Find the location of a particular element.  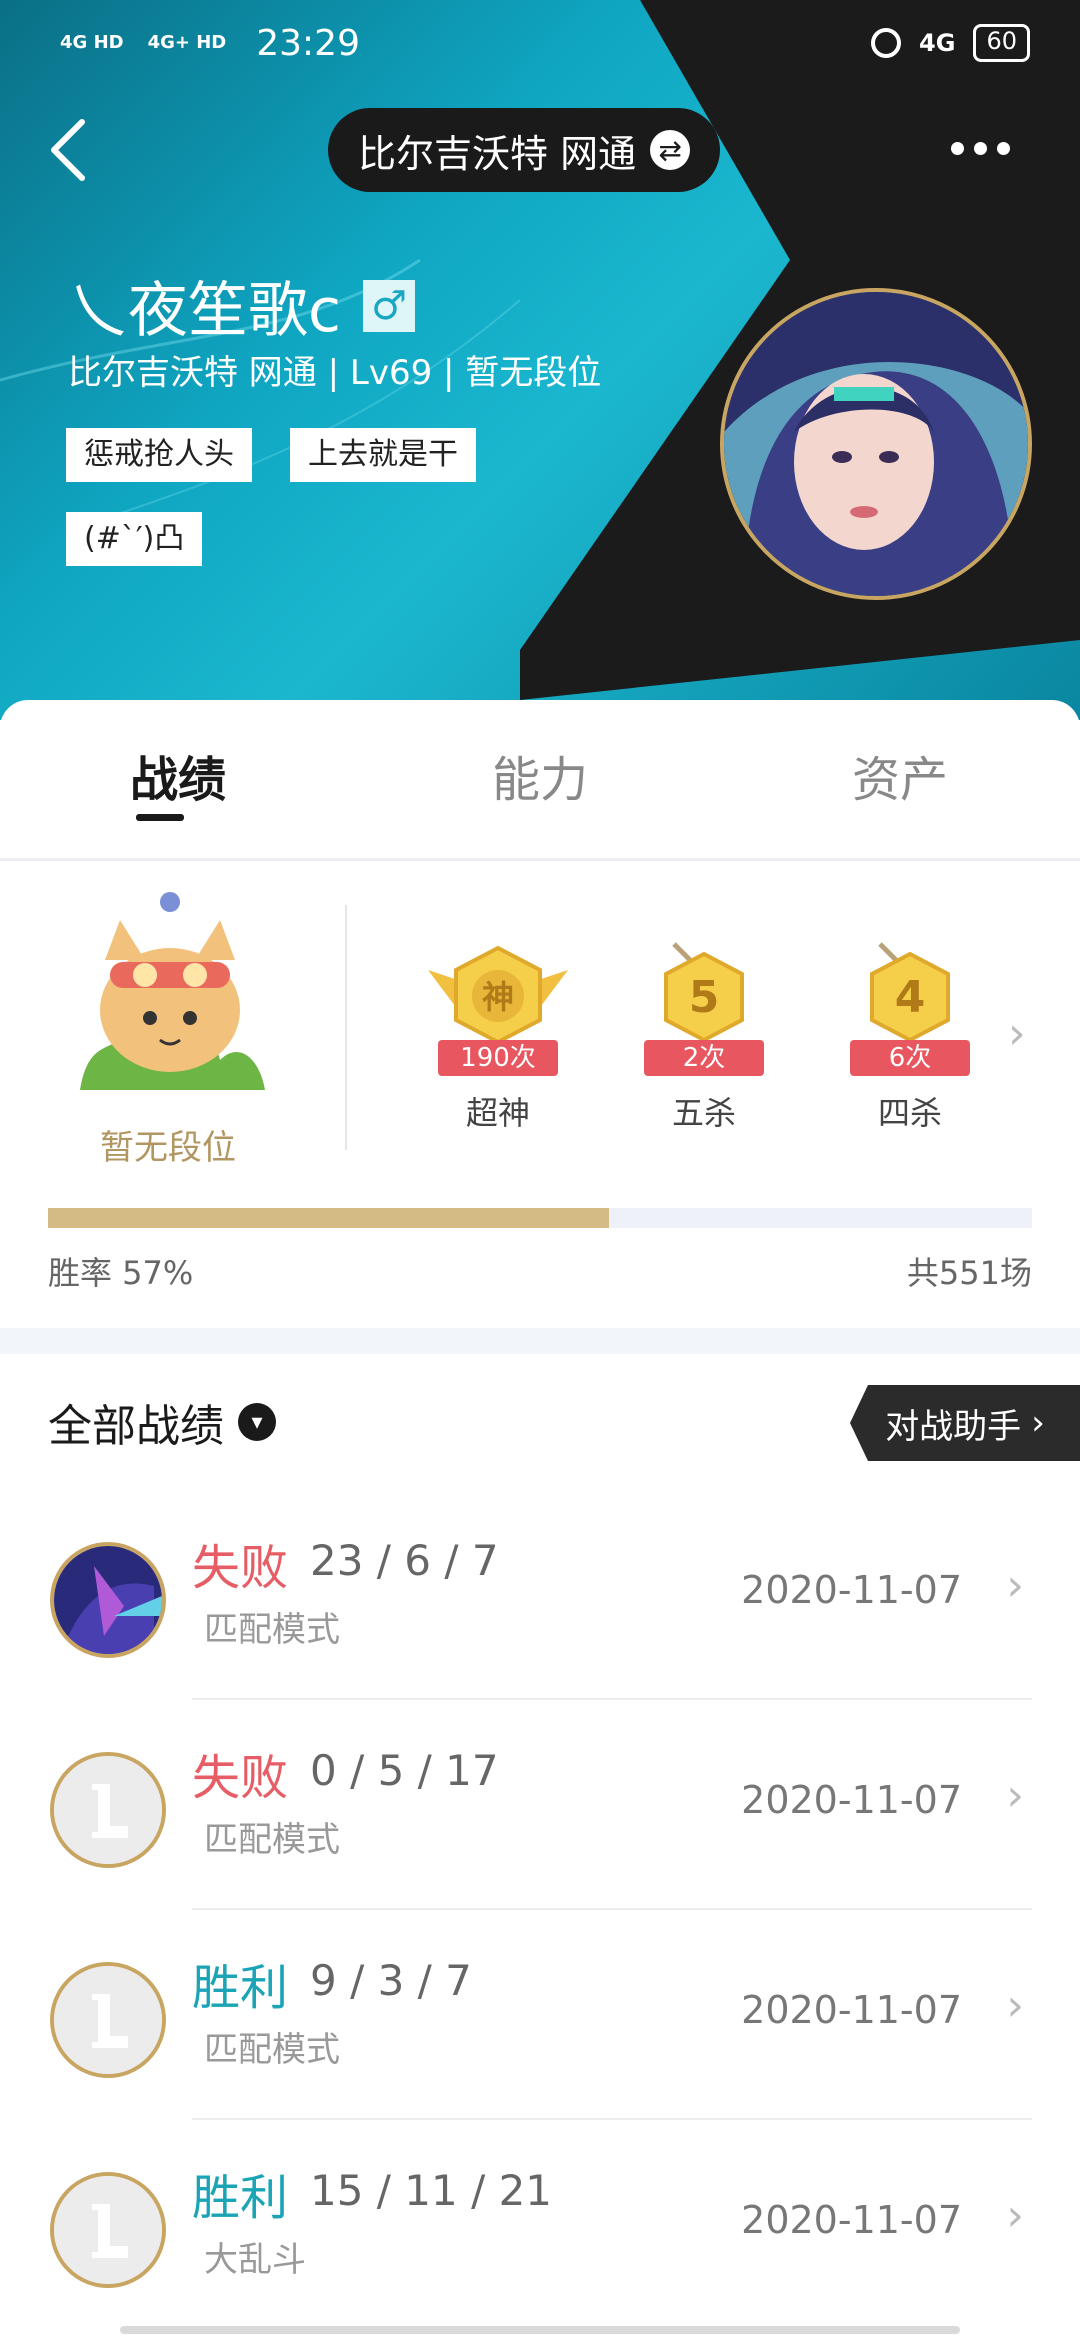

battle-assistant-button: 对战助手 › is located at coordinates (965, 1423).